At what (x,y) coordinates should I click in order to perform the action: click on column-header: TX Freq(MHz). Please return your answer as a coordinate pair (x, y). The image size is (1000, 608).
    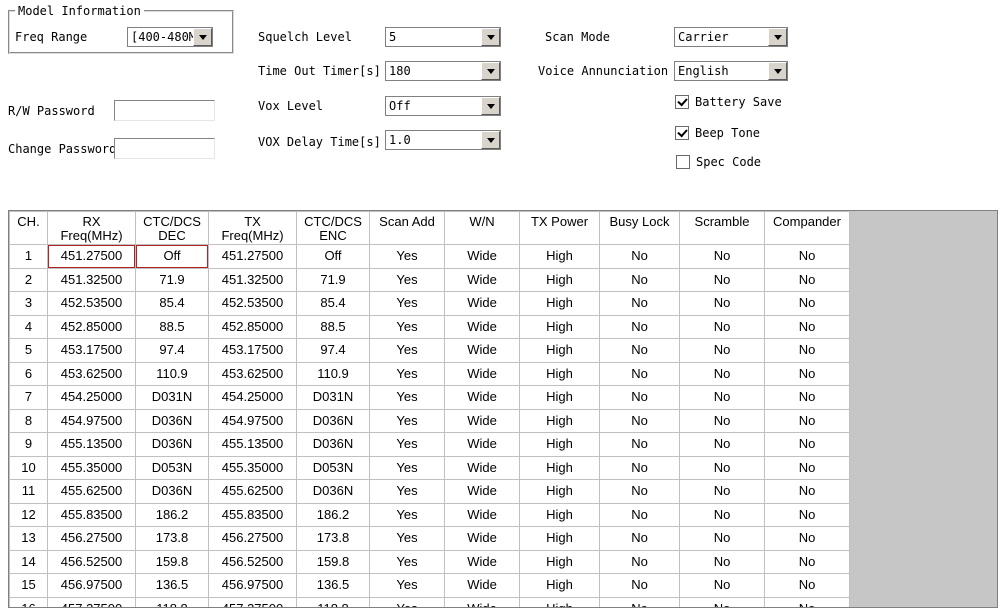
    Looking at the image, I should click on (252, 228).